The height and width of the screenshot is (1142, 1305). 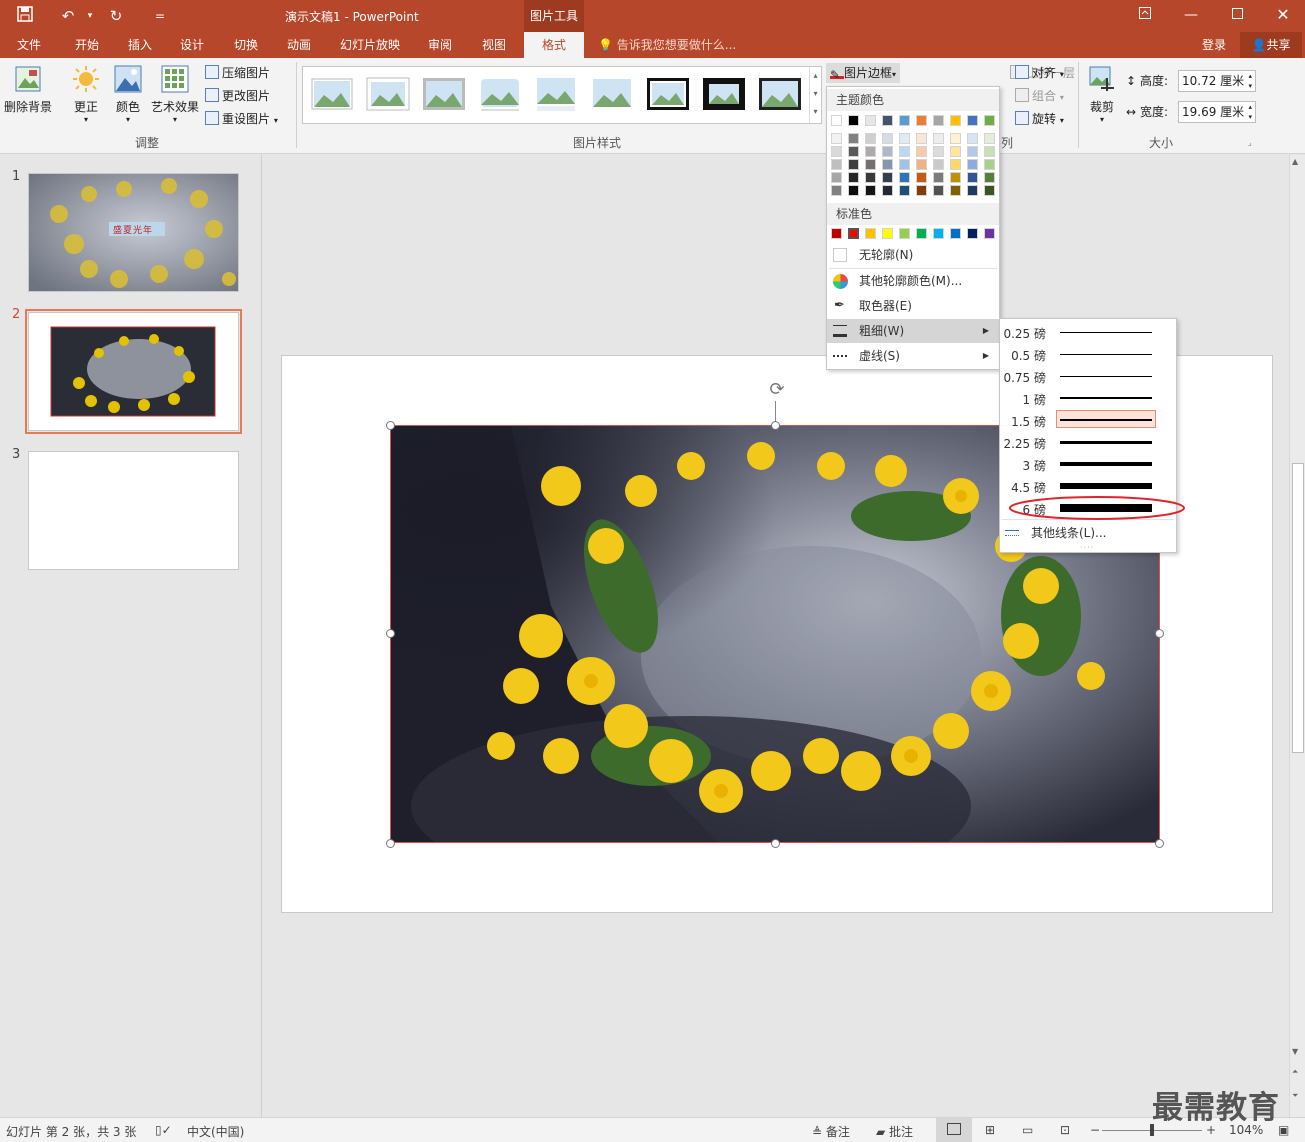 I want to click on crop-button: 裁剪 ▾, so click(x=1102, y=94).